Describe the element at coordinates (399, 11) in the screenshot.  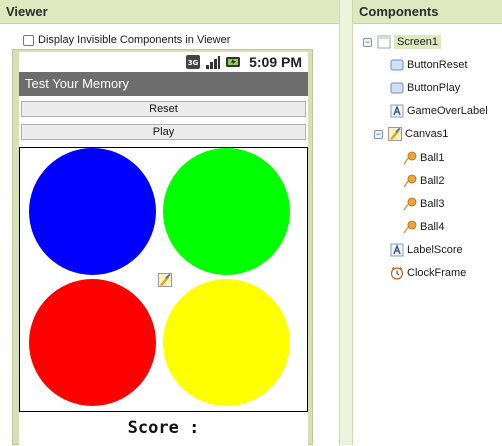
I see `components-header-label: Components` at that location.